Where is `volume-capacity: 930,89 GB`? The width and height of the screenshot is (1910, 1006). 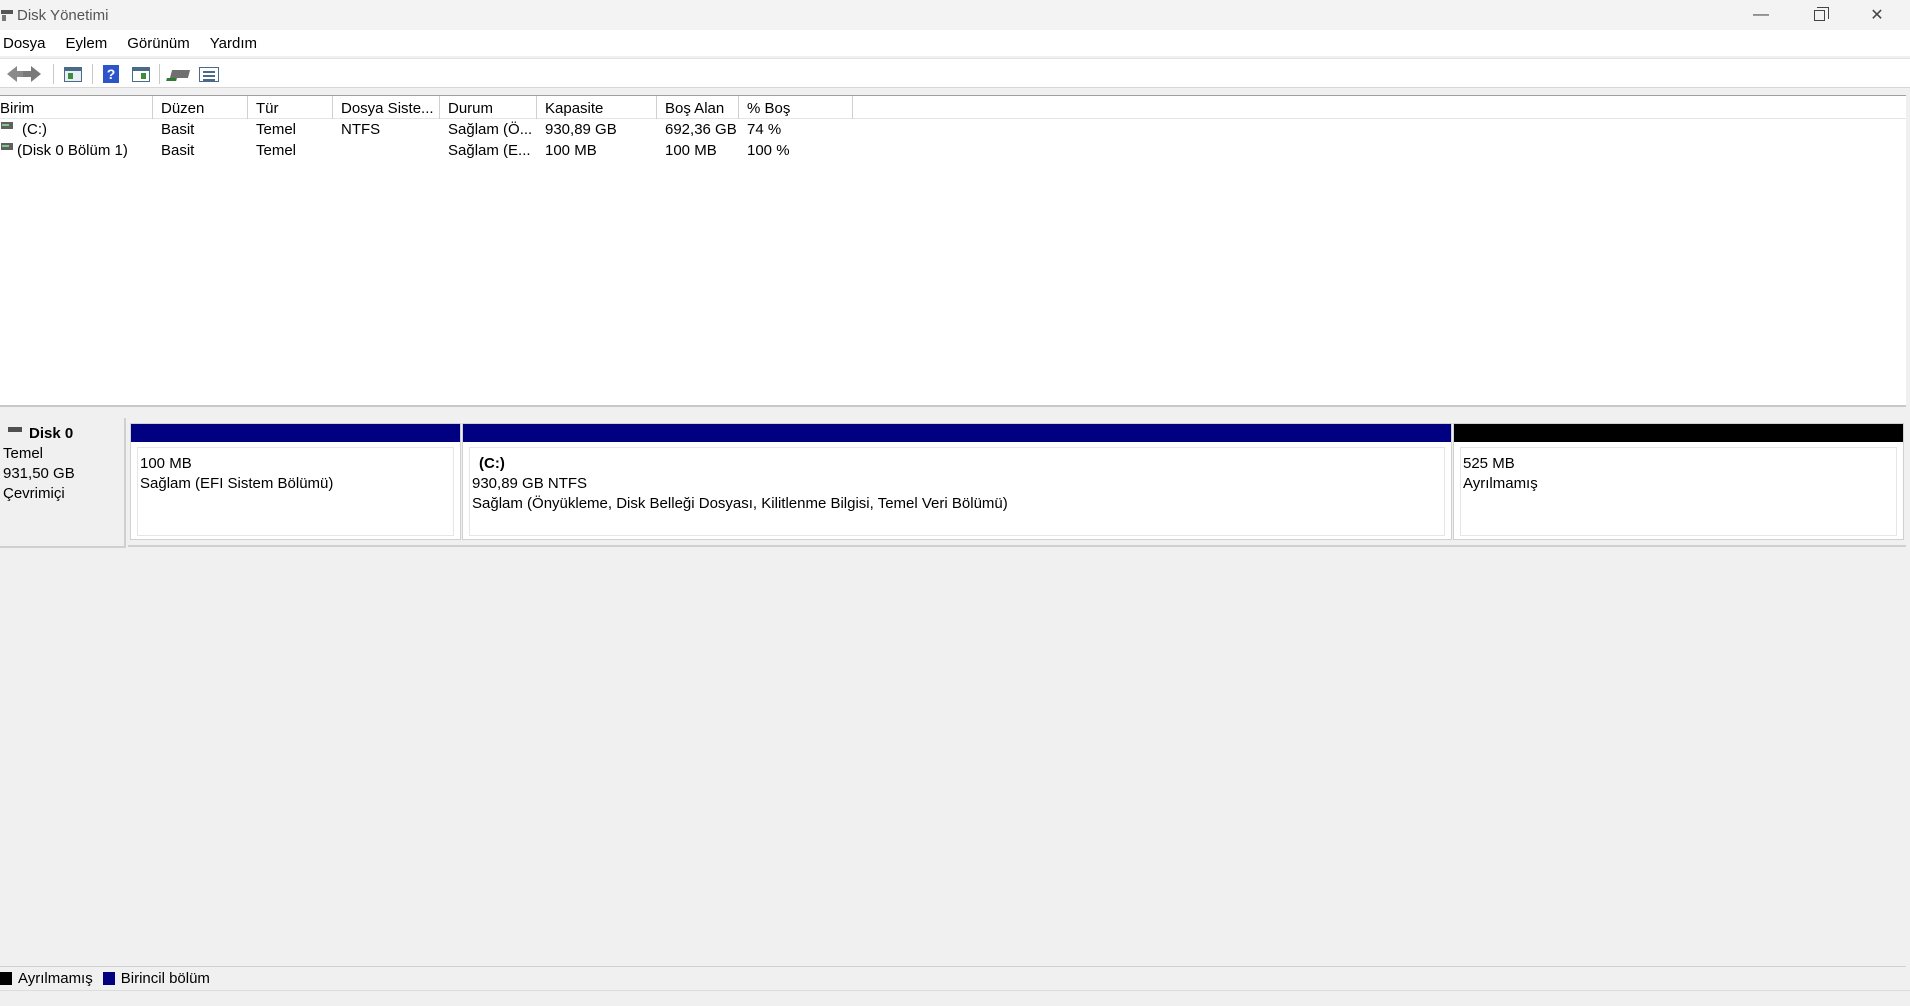
volume-capacity: 930,89 GB is located at coordinates (581, 129).